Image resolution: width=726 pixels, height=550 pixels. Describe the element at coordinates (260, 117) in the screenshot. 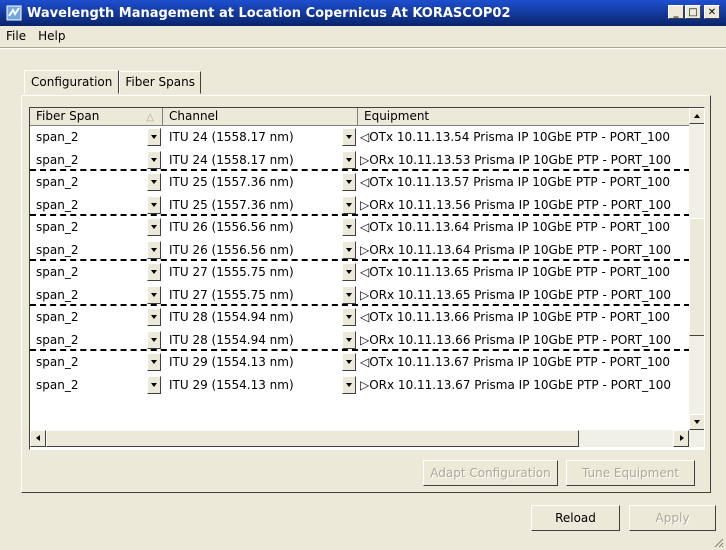

I see `header-channel: Channel` at that location.